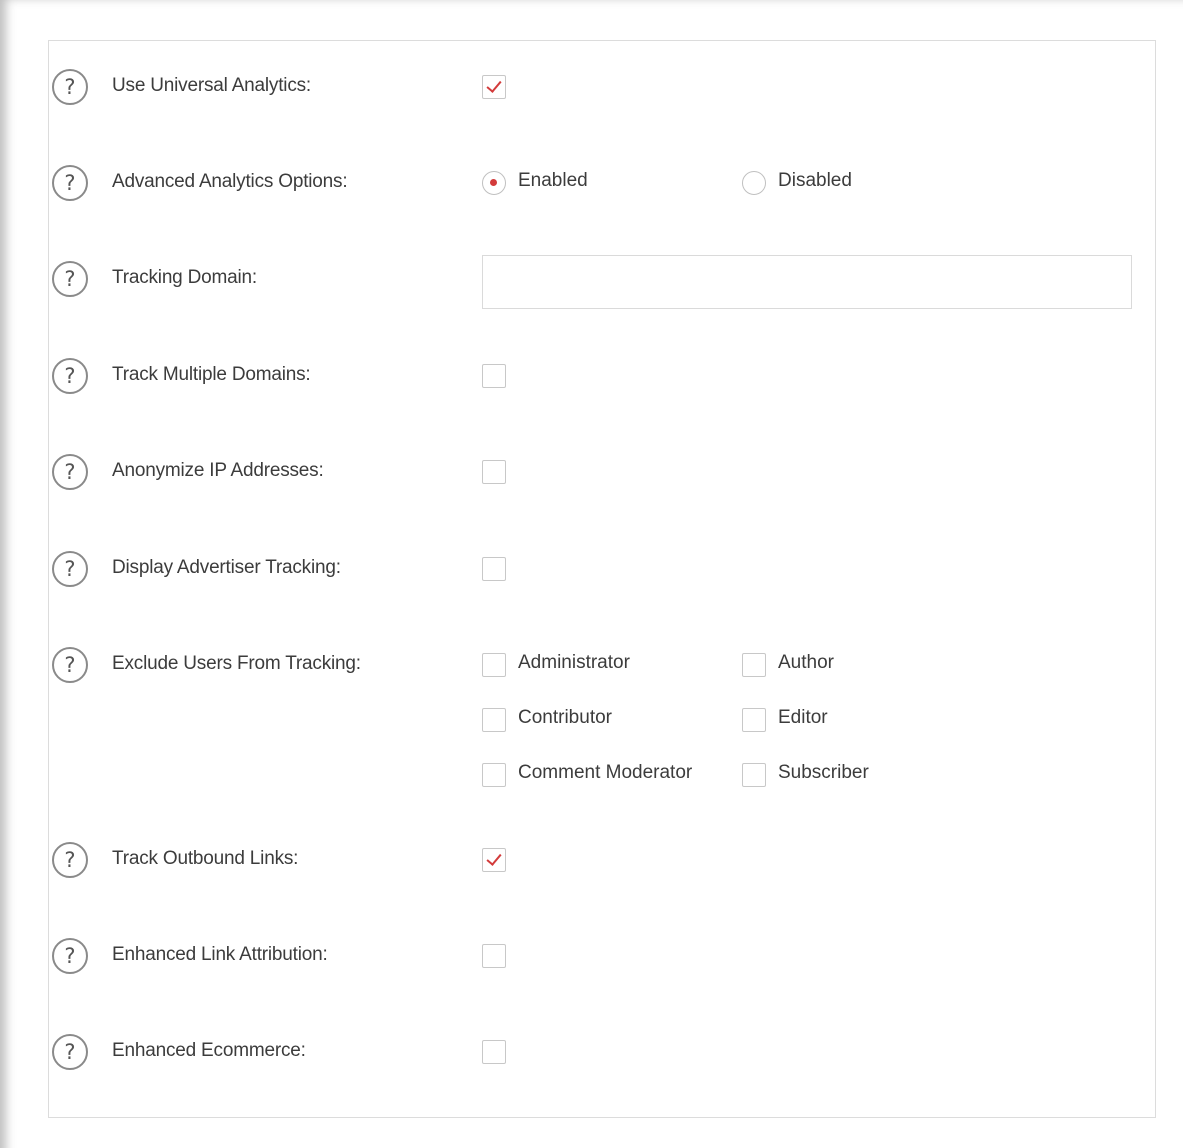 The image size is (1183, 1148). I want to click on row-link-attribution: ? Enhanced Link Attribution:, so click(602, 956).